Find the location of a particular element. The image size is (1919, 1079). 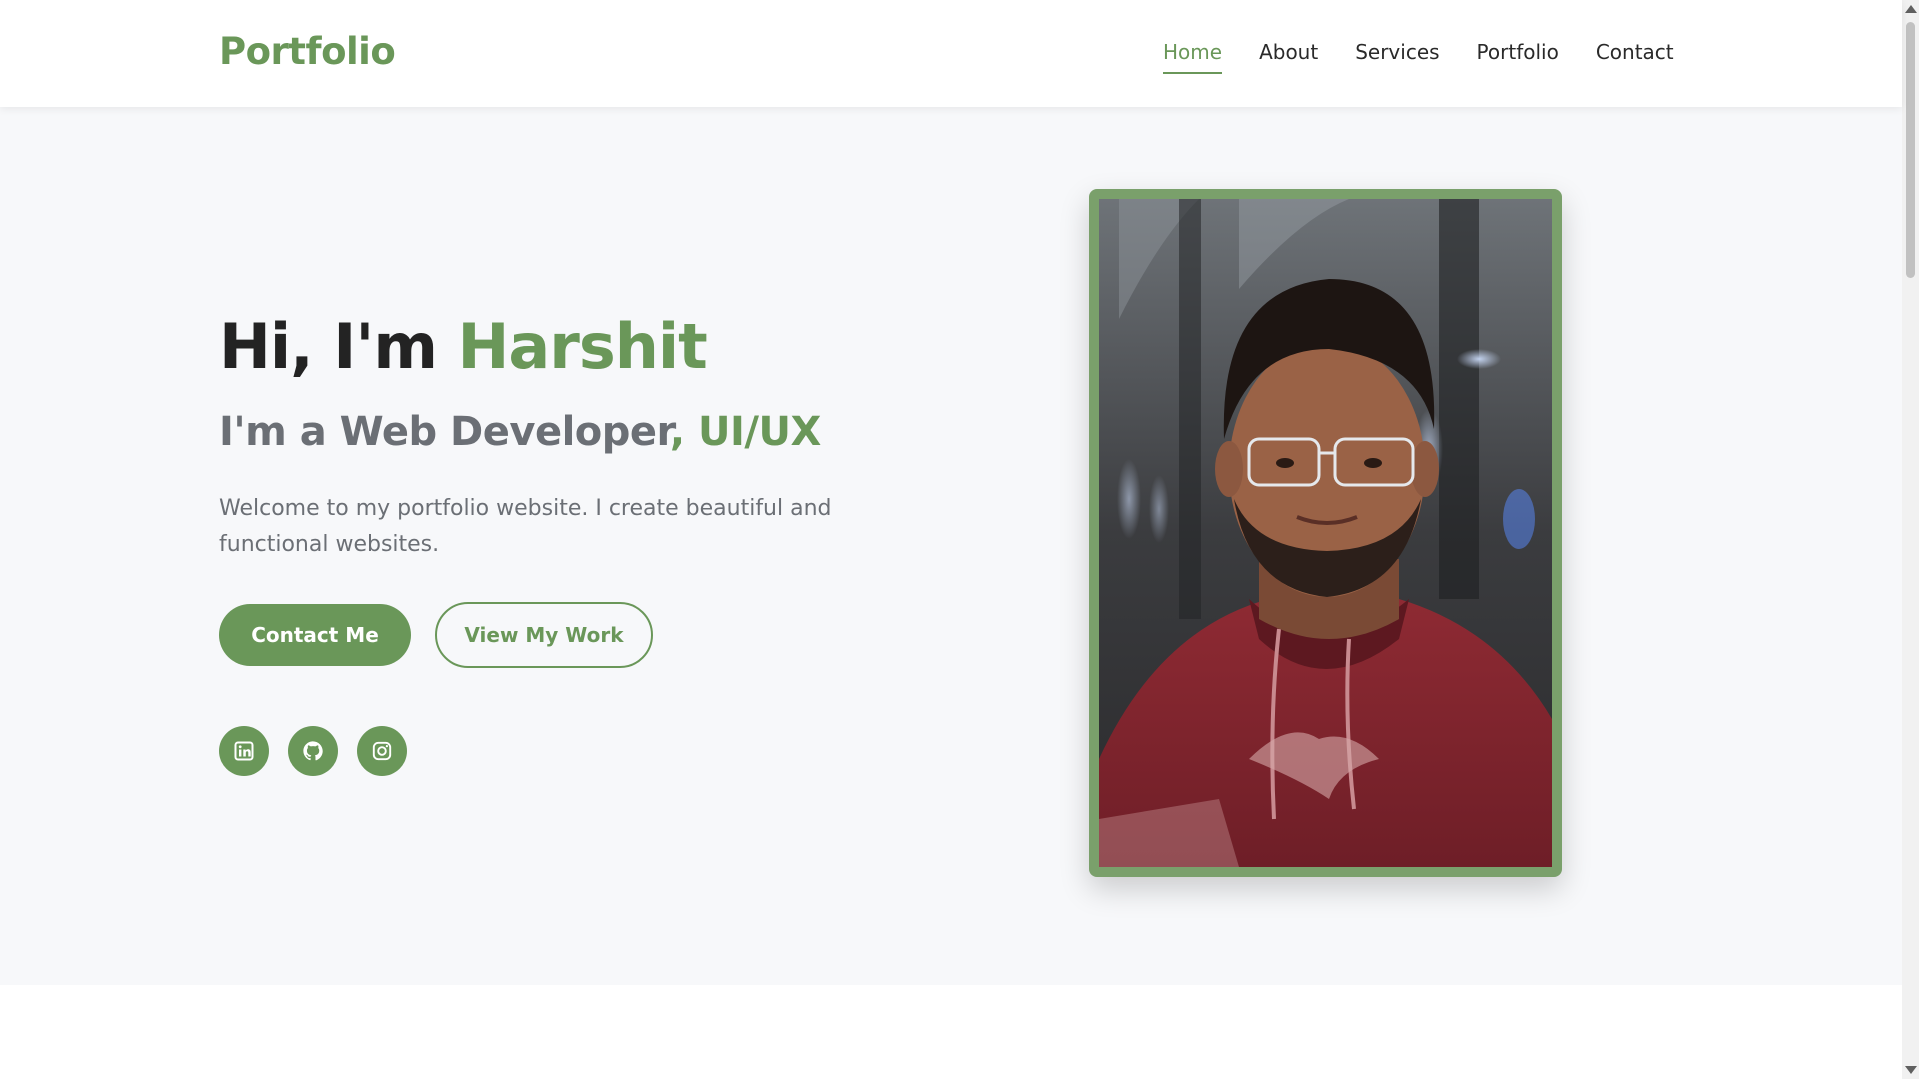

github-link is located at coordinates (313, 751).